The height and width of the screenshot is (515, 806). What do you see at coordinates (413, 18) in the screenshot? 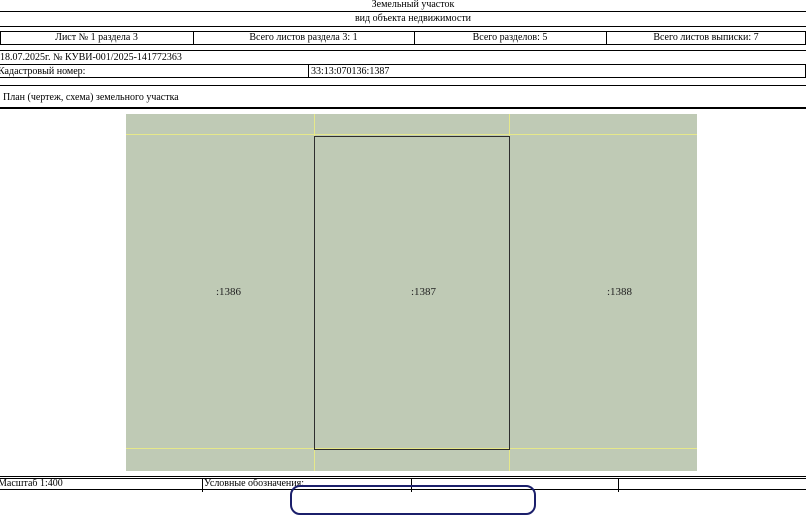
I see `object-type-caption: вид объекта недвижимости` at bounding box center [413, 18].